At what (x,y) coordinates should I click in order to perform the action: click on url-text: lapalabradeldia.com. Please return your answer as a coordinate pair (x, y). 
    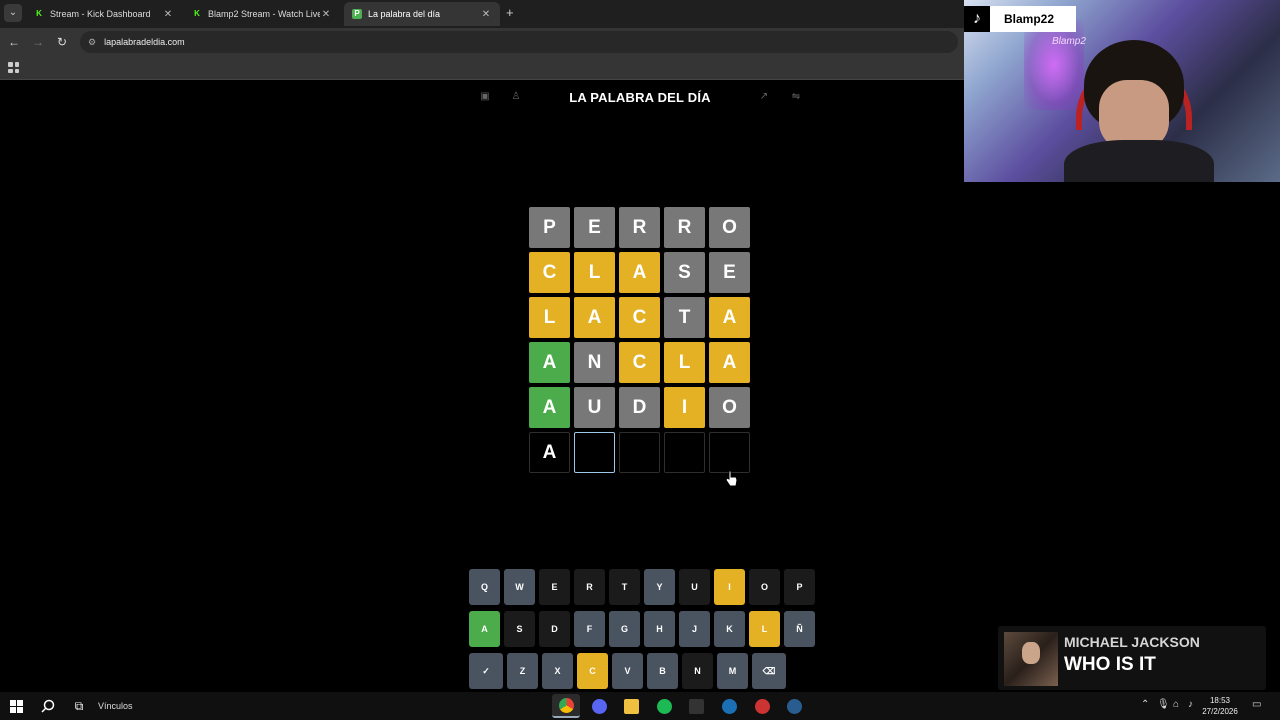
    Looking at the image, I should click on (144, 42).